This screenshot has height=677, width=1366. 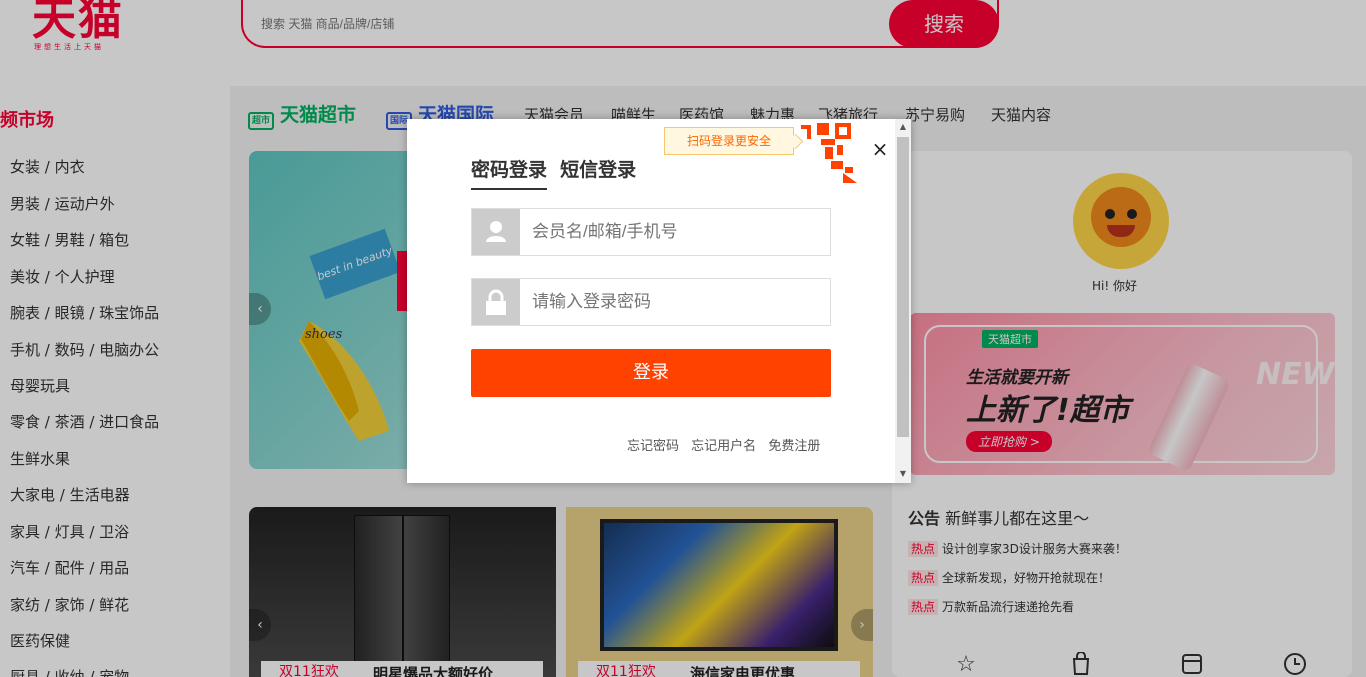 What do you see at coordinates (557, 172) in the screenshot?
I see `login-tabs: 密码登录 短信登录` at bounding box center [557, 172].